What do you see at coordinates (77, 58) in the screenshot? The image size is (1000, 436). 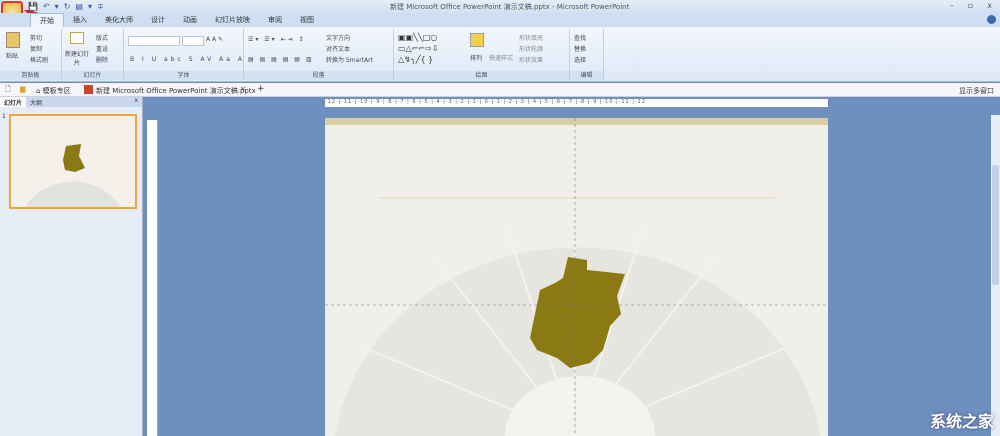 I see `new-slide-button: 新建幻灯片` at bounding box center [77, 58].